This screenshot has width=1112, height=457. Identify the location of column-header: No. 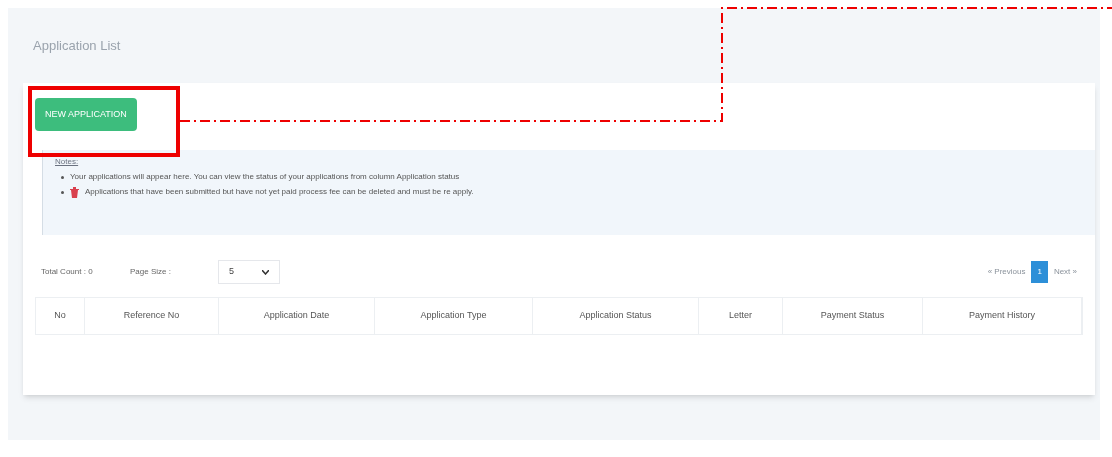
(60, 316).